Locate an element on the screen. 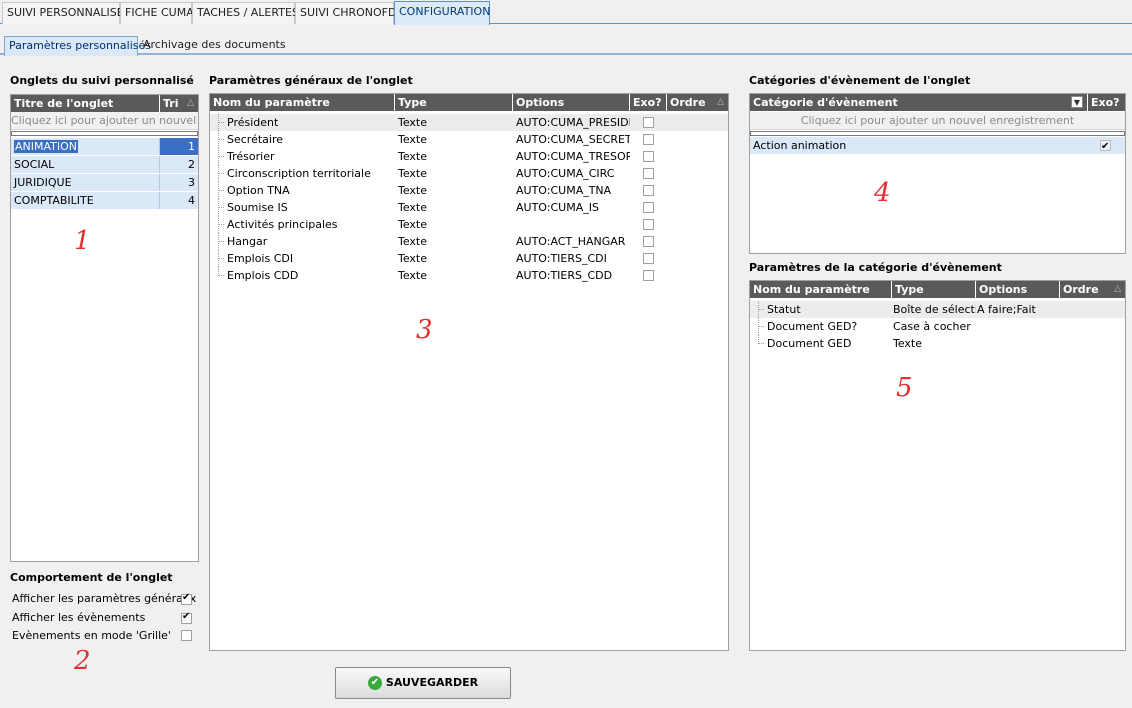 The image size is (1132, 708). param-name: Circonscription territoriale is located at coordinates (299, 173).